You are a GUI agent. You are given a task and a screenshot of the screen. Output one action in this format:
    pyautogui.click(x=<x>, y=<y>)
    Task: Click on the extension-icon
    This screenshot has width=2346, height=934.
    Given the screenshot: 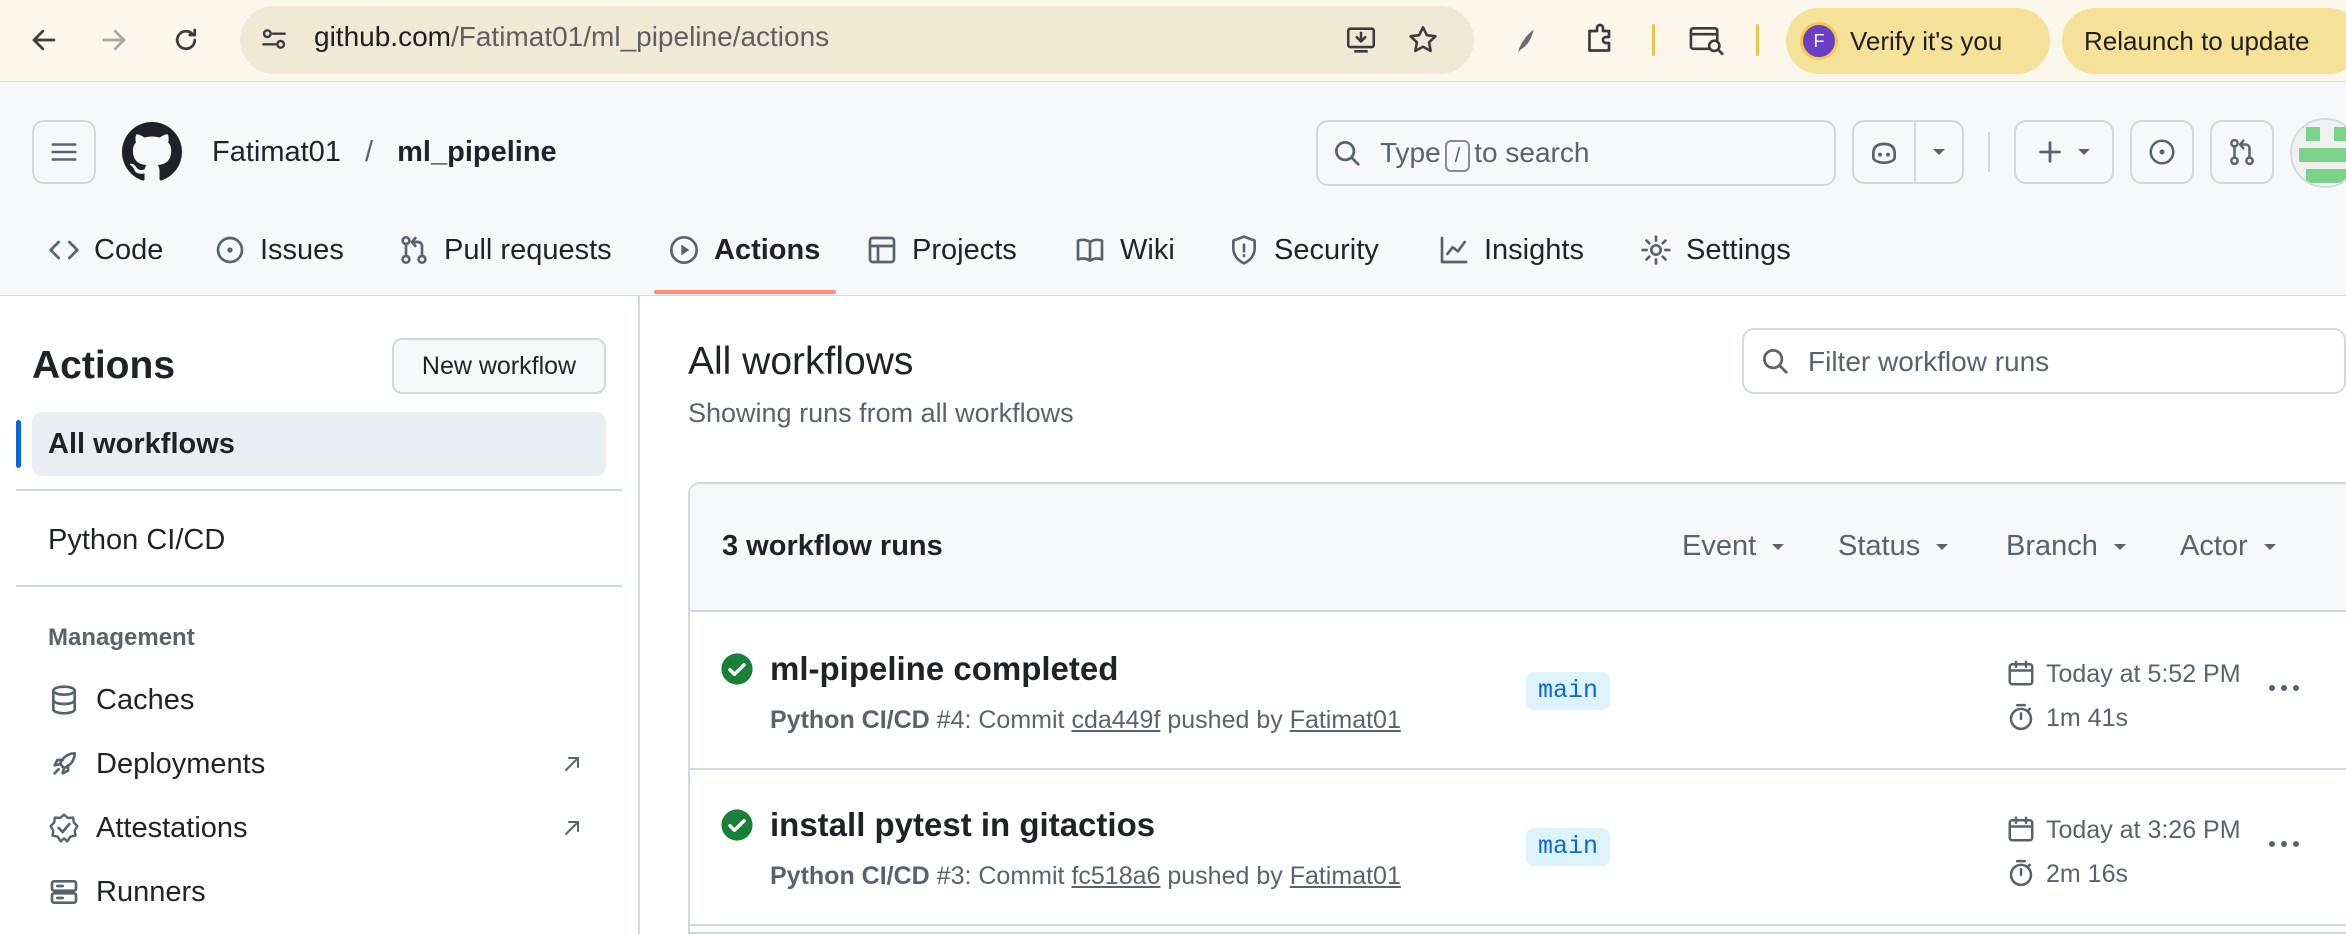 What is the action you would take?
    pyautogui.click(x=1525, y=41)
    